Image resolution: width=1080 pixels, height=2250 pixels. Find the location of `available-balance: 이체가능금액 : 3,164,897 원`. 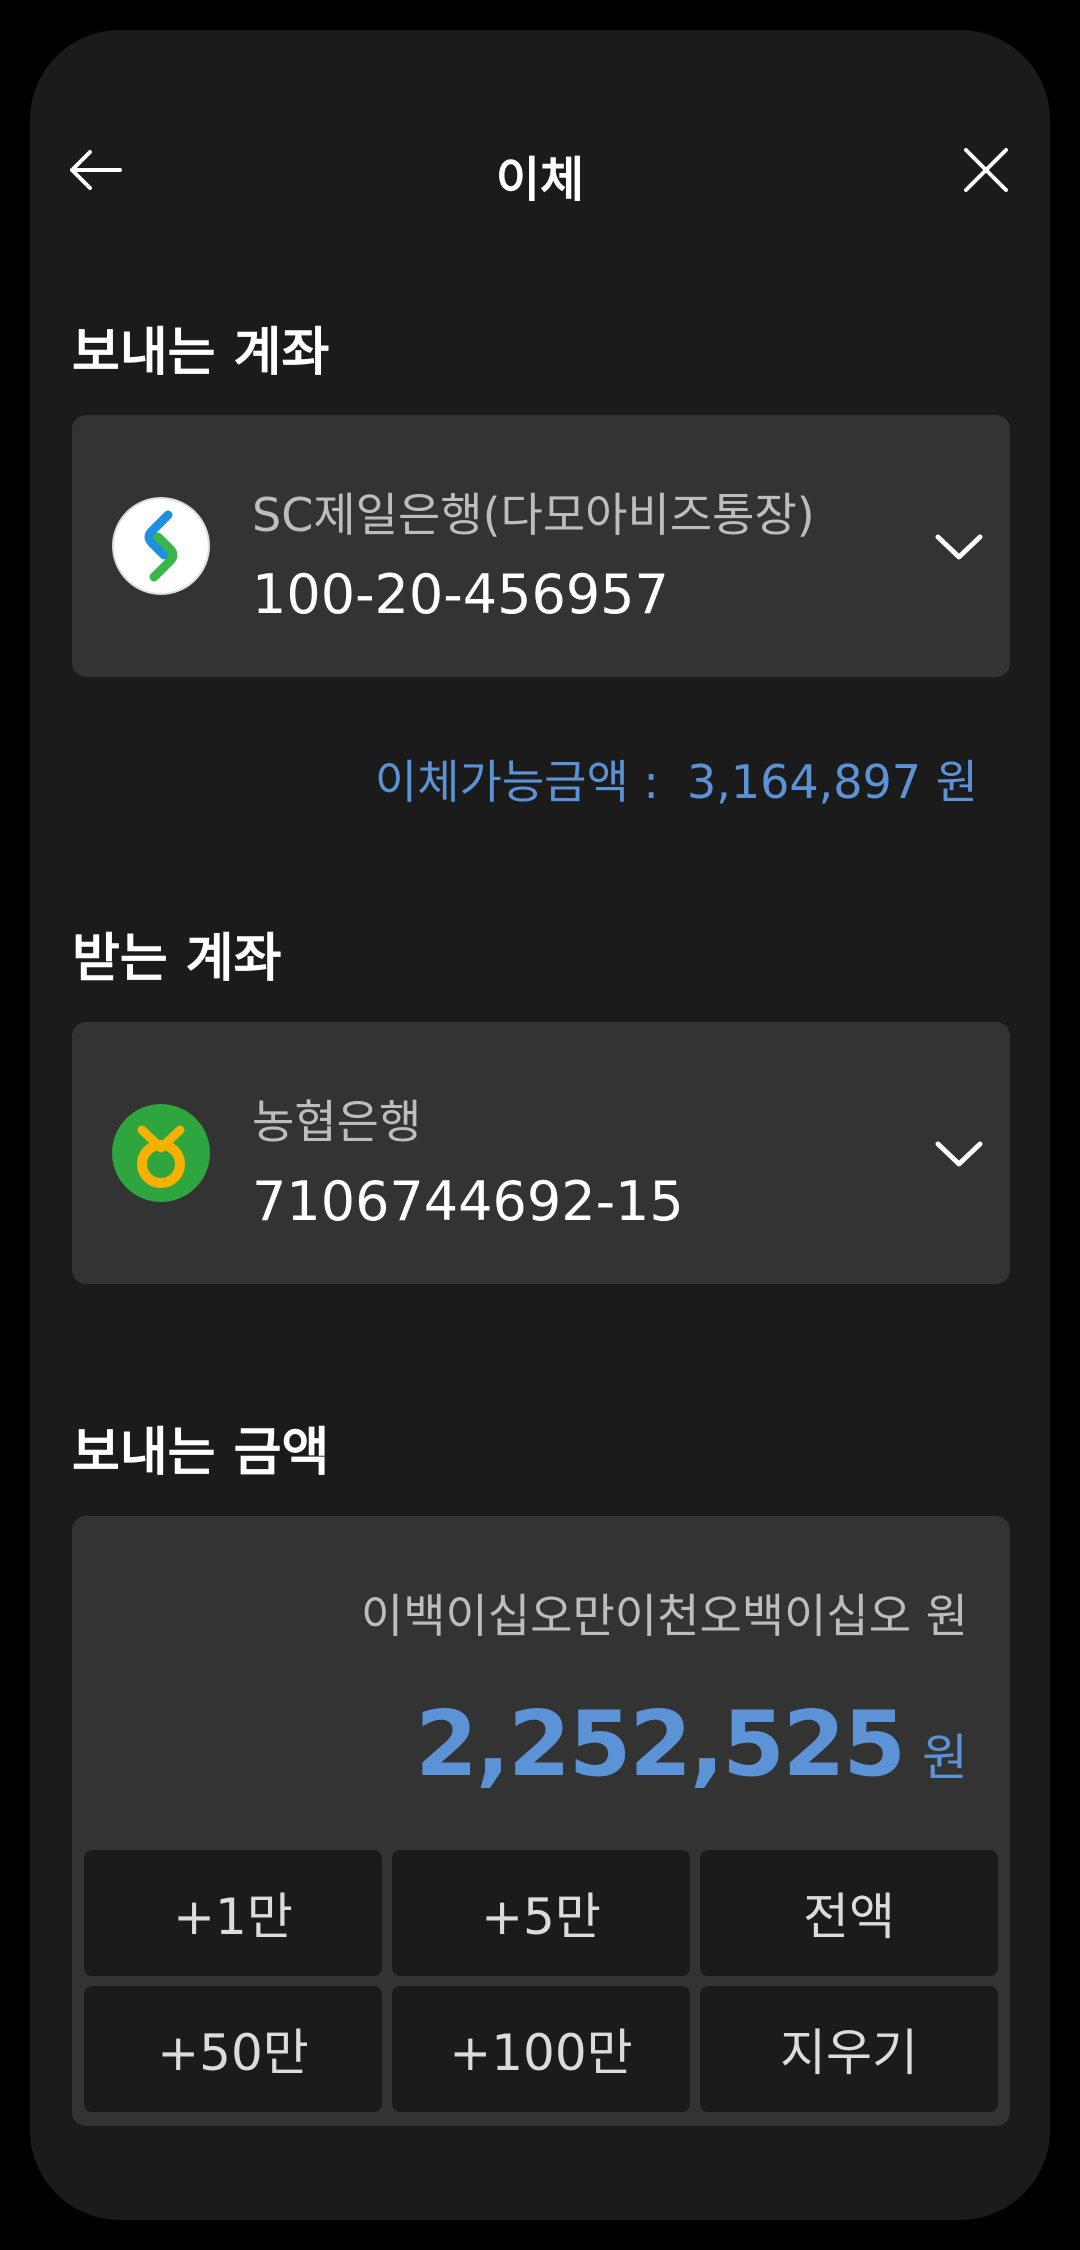

available-balance: 이체가능금액 : 3,164,897 원 is located at coordinates (676, 779).